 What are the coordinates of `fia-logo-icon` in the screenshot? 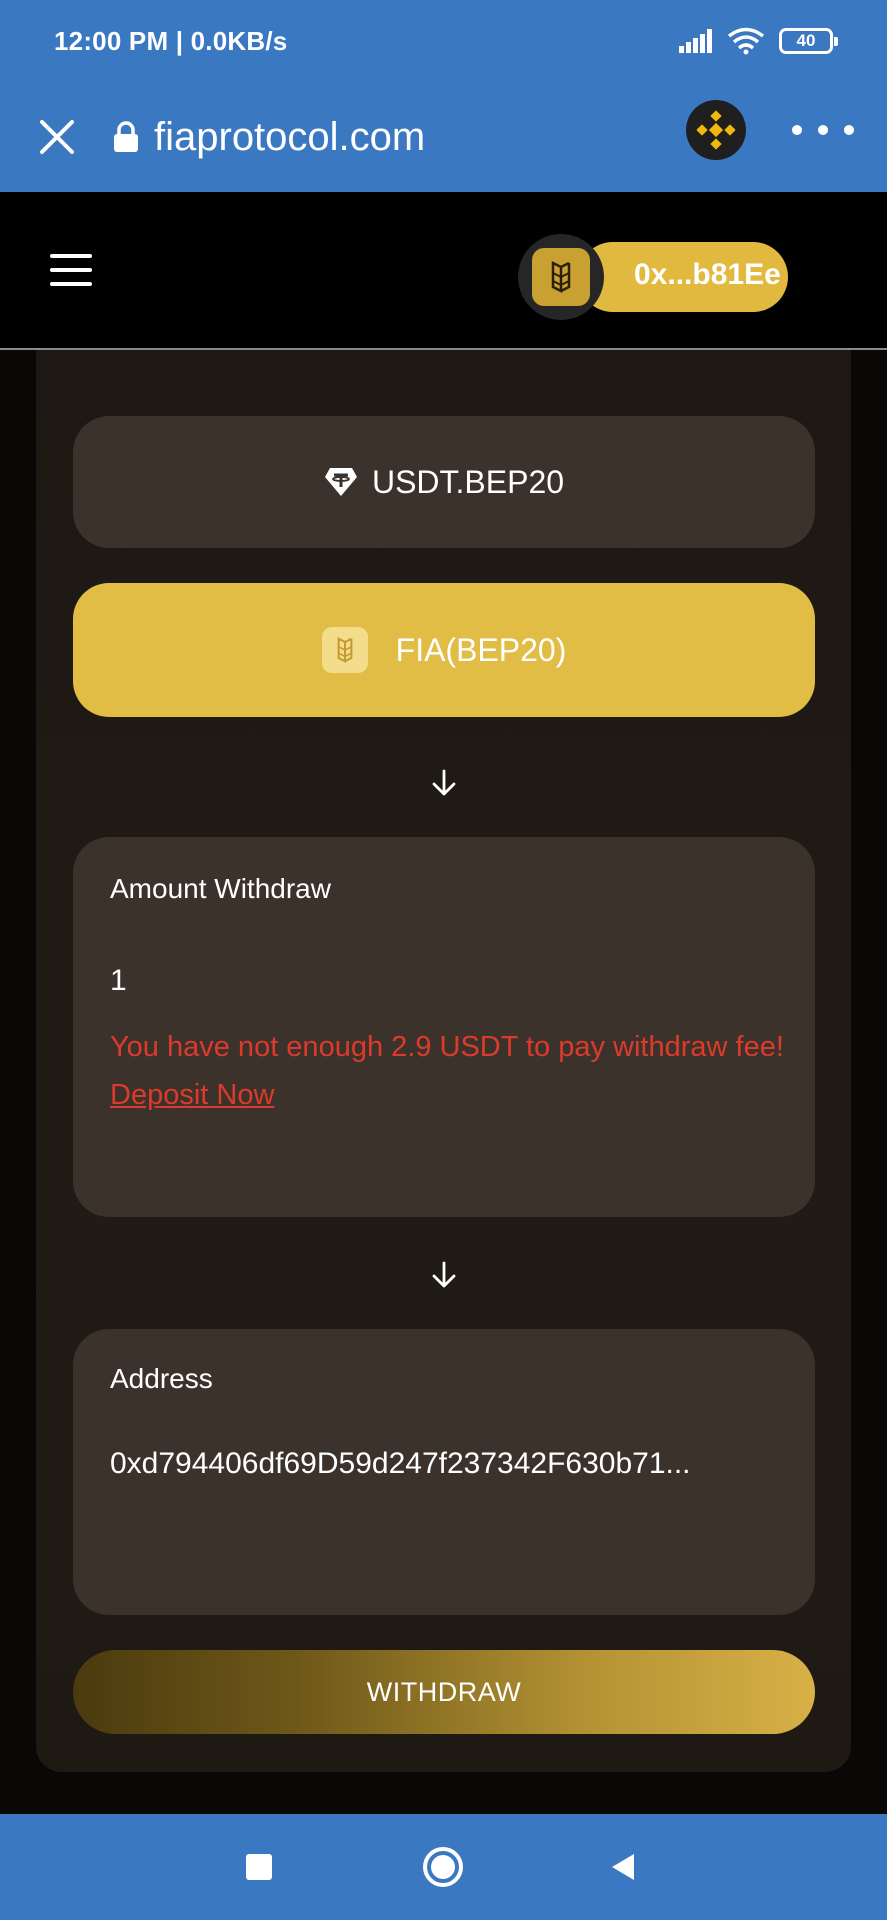 It's located at (561, 277).